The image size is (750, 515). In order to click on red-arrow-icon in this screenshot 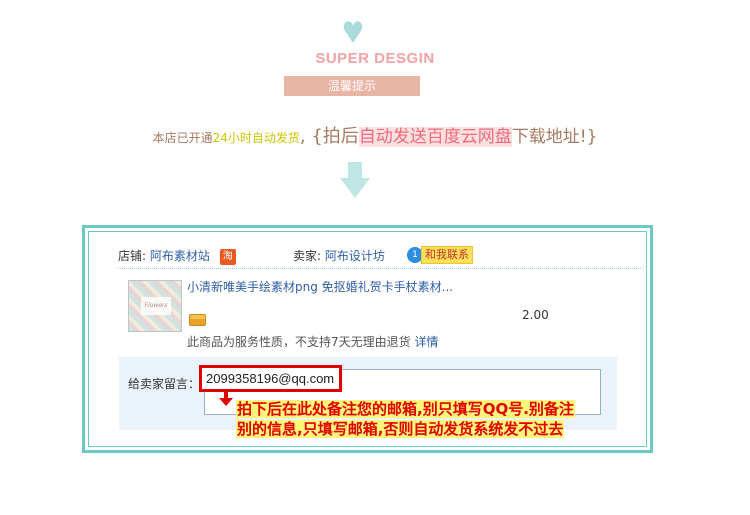, I will do `click(226, 399)`.